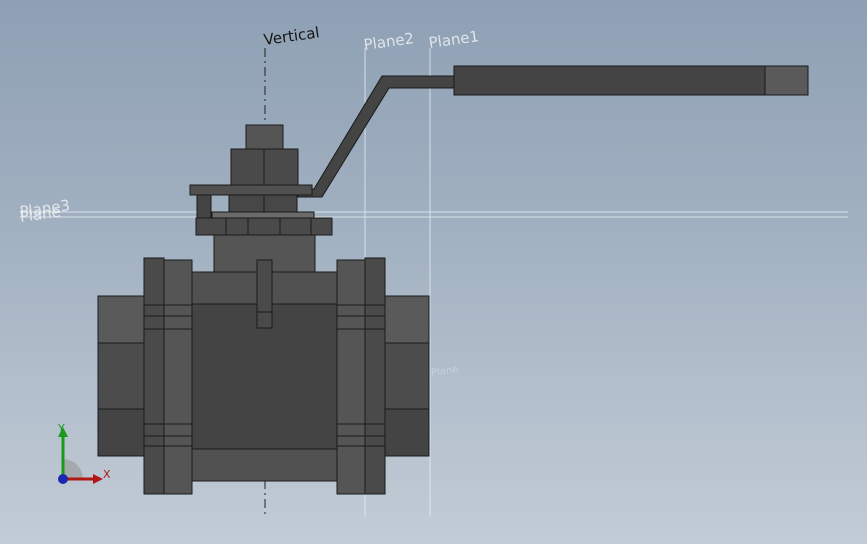 Image resolution: width=867 pixels, height=544 pixels. I want to click on bonnet-flange, so click(263, 215).